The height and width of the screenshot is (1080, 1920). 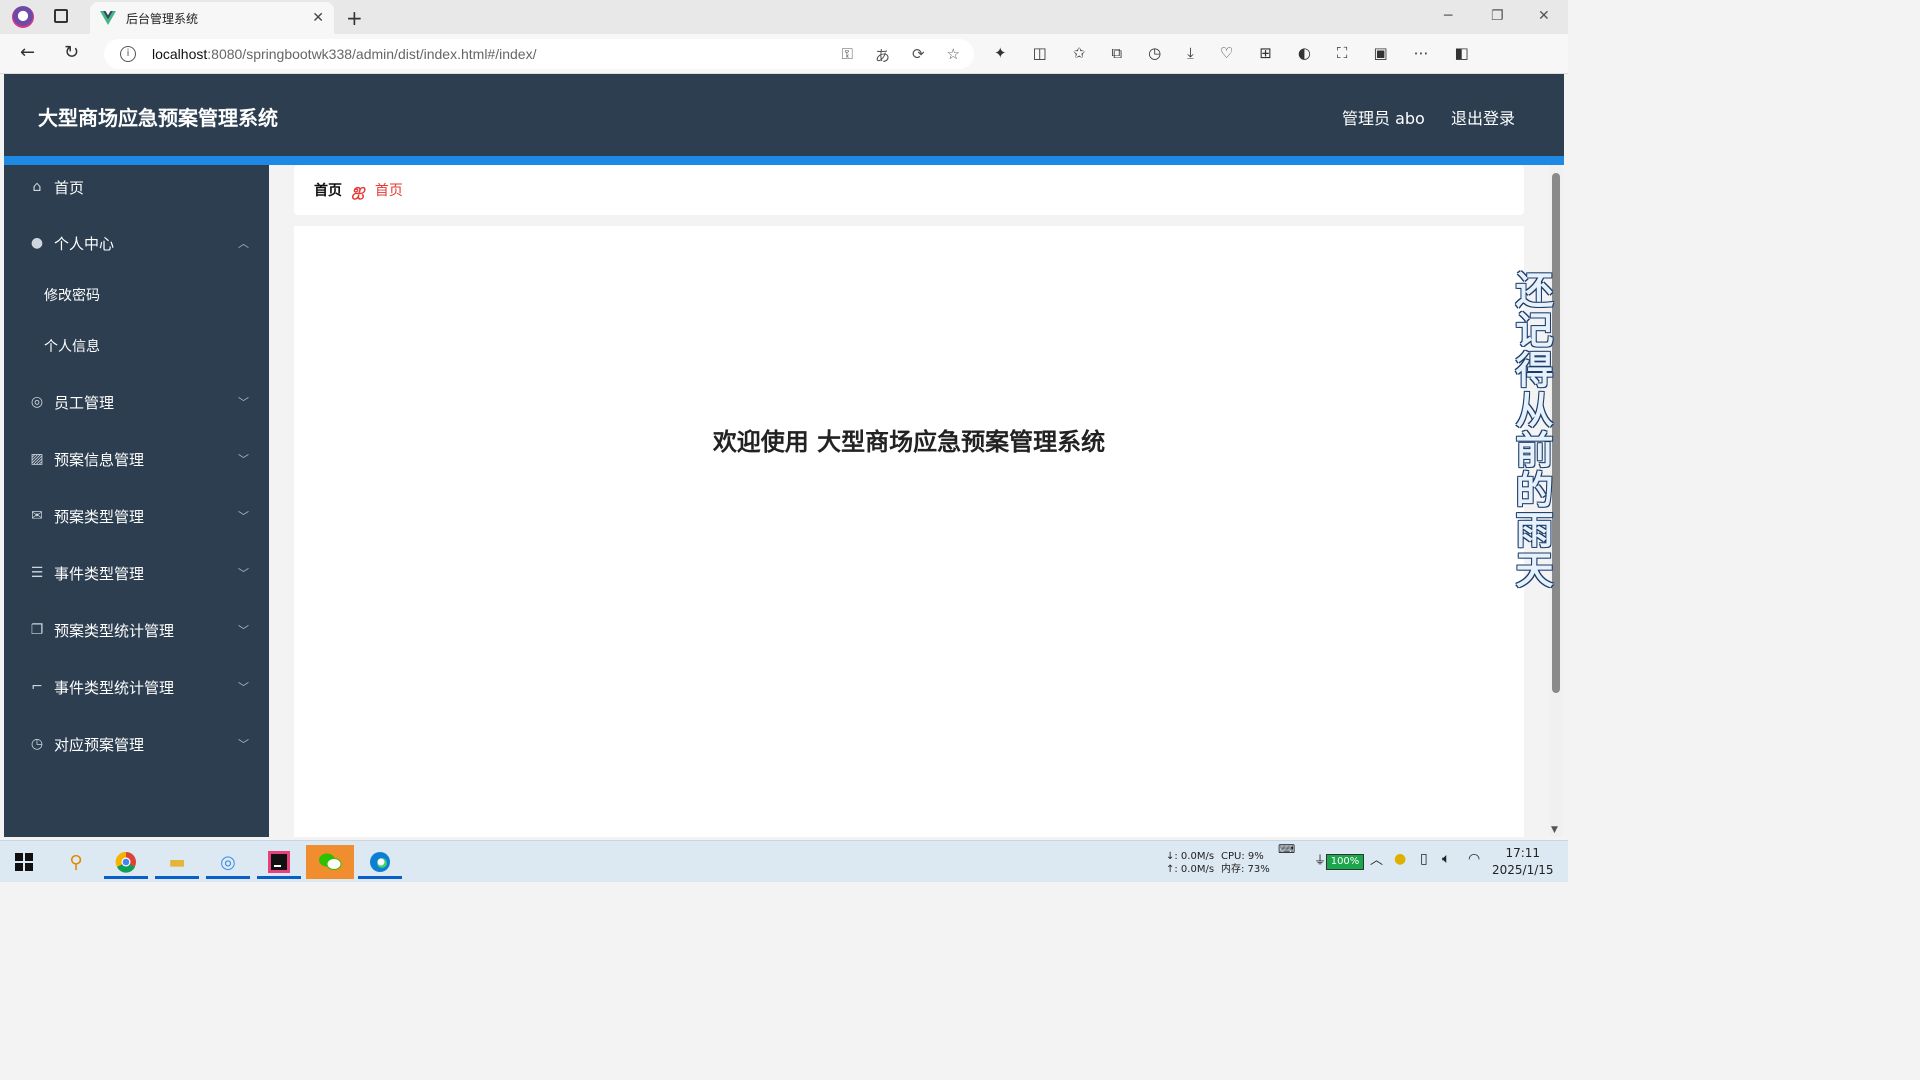 I want to click on sidebar-item-plan-type: ✉ 预案类型管理 ﹀, so click(x=136, y=516).